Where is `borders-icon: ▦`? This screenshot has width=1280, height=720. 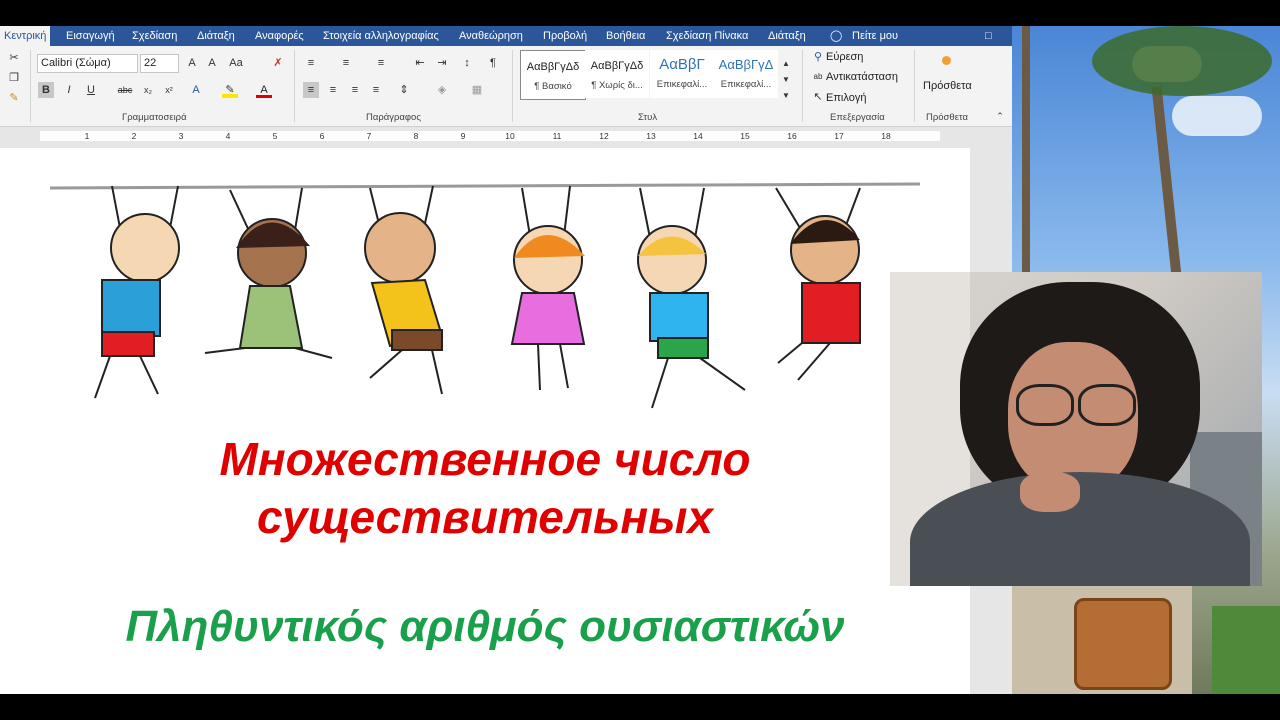 borders-icon: ▦ is located at coordinates (477, 90).